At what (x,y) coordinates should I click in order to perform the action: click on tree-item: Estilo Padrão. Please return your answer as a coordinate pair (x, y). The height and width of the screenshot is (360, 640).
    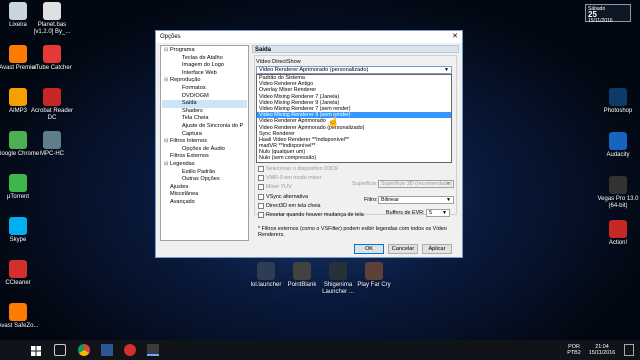
    Looking at the image, I should click on (204, 173).